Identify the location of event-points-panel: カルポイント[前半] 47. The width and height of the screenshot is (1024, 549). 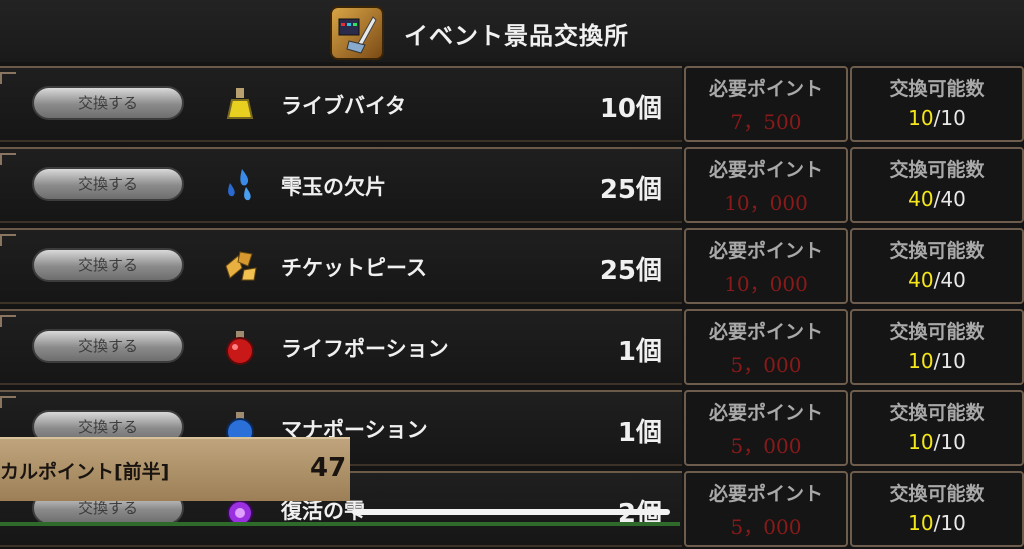
(175, 469).